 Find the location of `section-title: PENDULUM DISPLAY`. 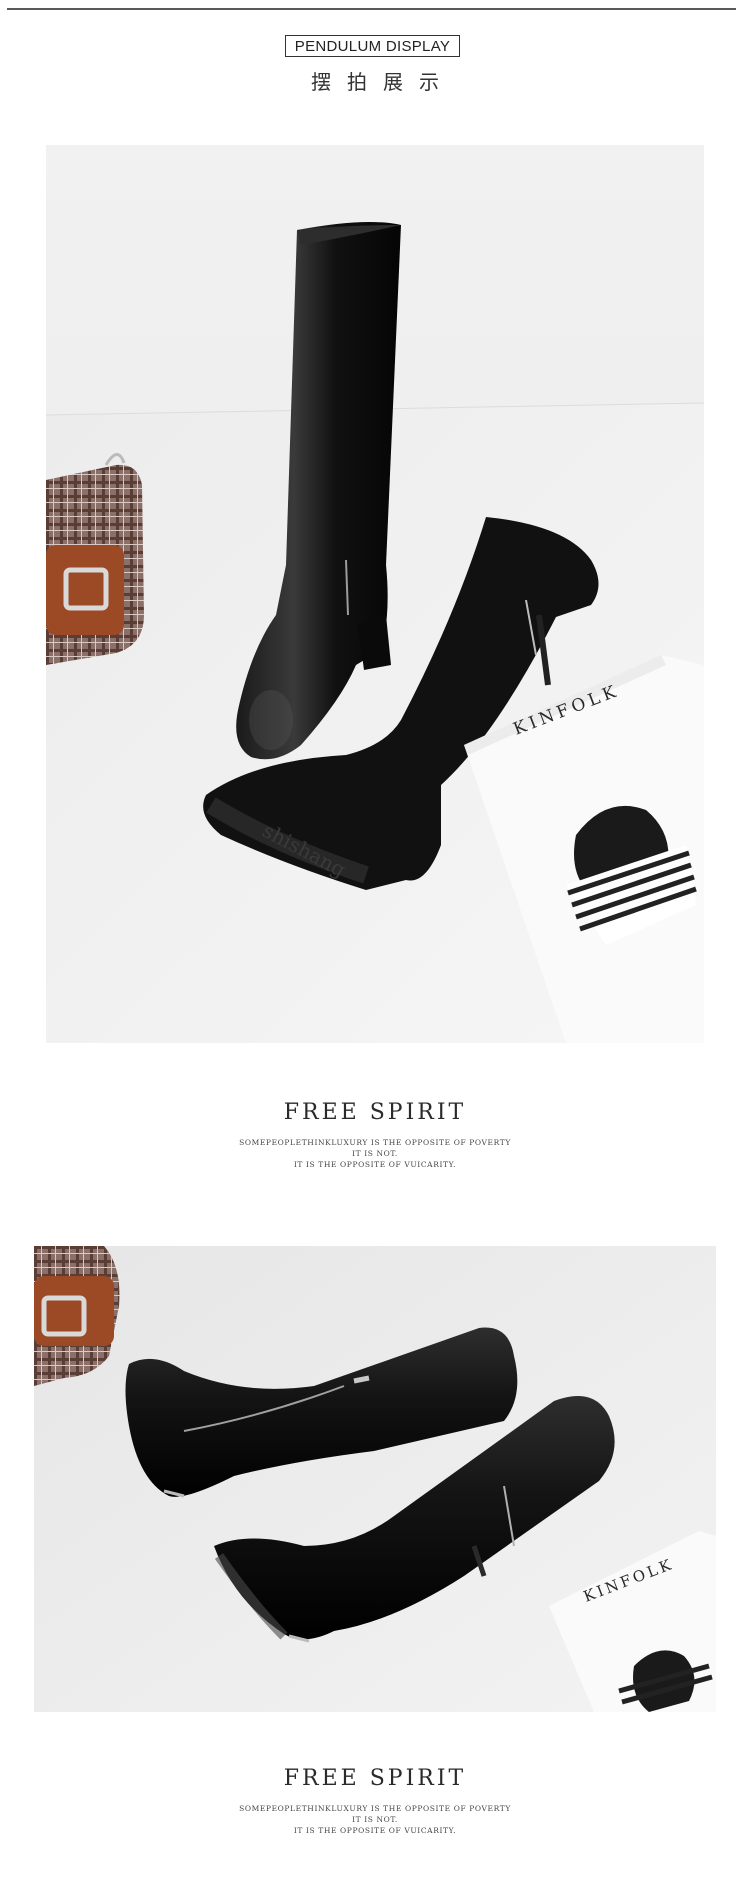

section-title: PENDULUM DISPLAY is located at coordinates (372, 46).